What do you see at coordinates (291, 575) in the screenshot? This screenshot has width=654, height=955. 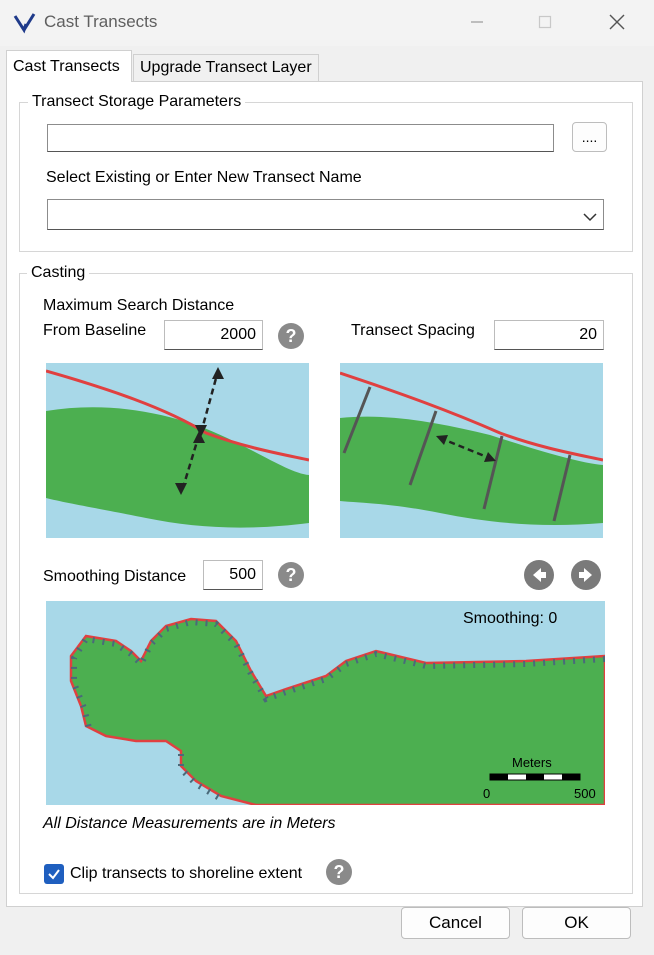 I see `smoothing-help-icon: ?` at bounding box center [291, 575].